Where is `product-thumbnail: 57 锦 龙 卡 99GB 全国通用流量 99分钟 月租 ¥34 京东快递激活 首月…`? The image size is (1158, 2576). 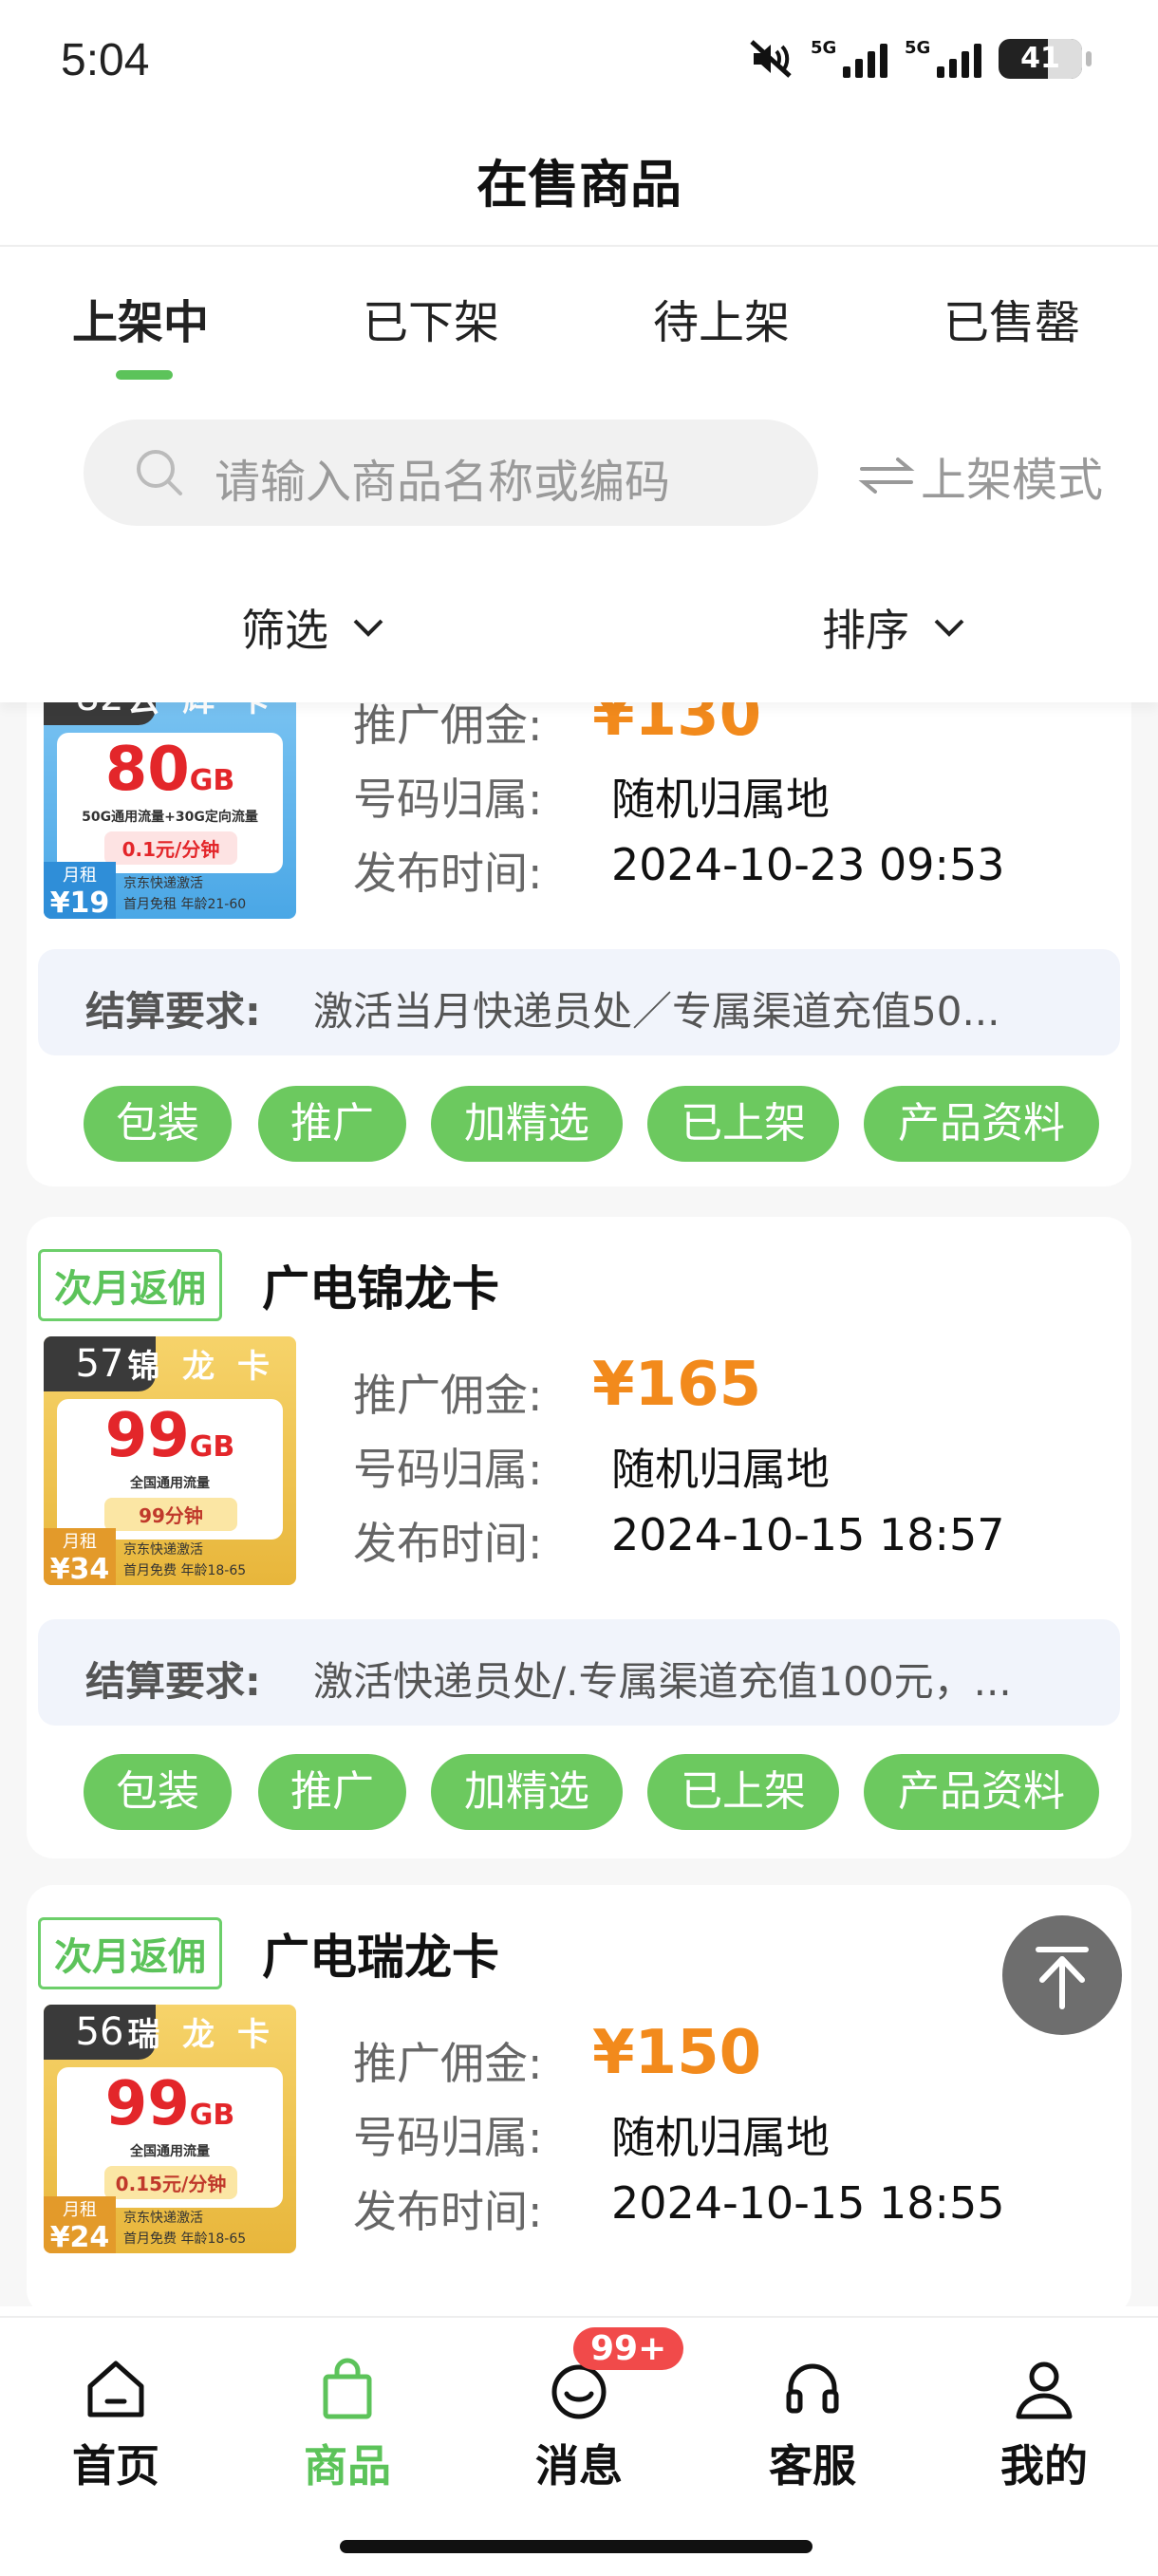
product-thumbnail: 57 锦 龙 卡 99GB 全国通用流量 99分钟 月租 ¥34 京东快递激活 首月… is located at coordinates (170, 1461).